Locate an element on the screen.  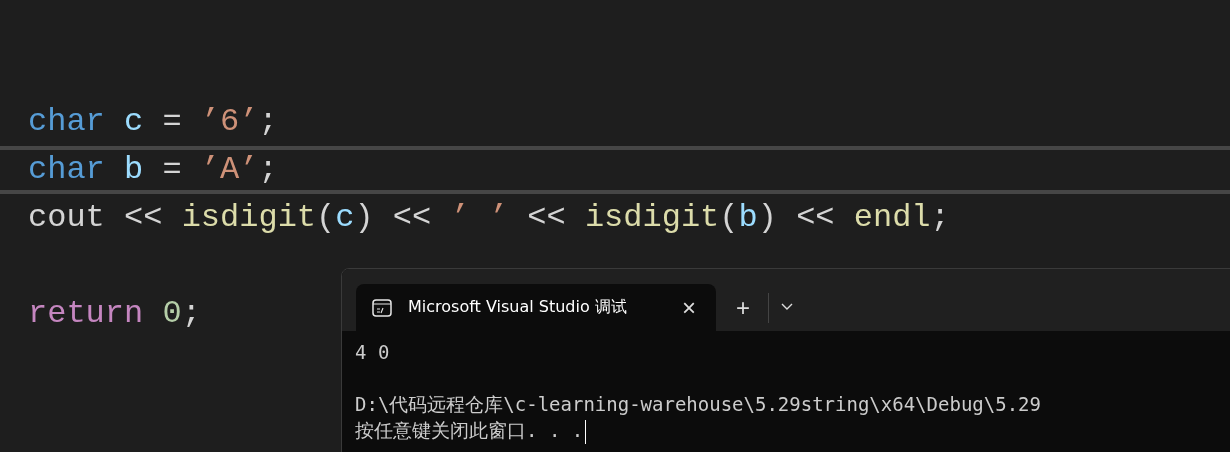
console-output: D:\代码远程仓库\c-learning-warehouse\5.29string\x64\Debug\5.29 is located at coordinates (698, 404).